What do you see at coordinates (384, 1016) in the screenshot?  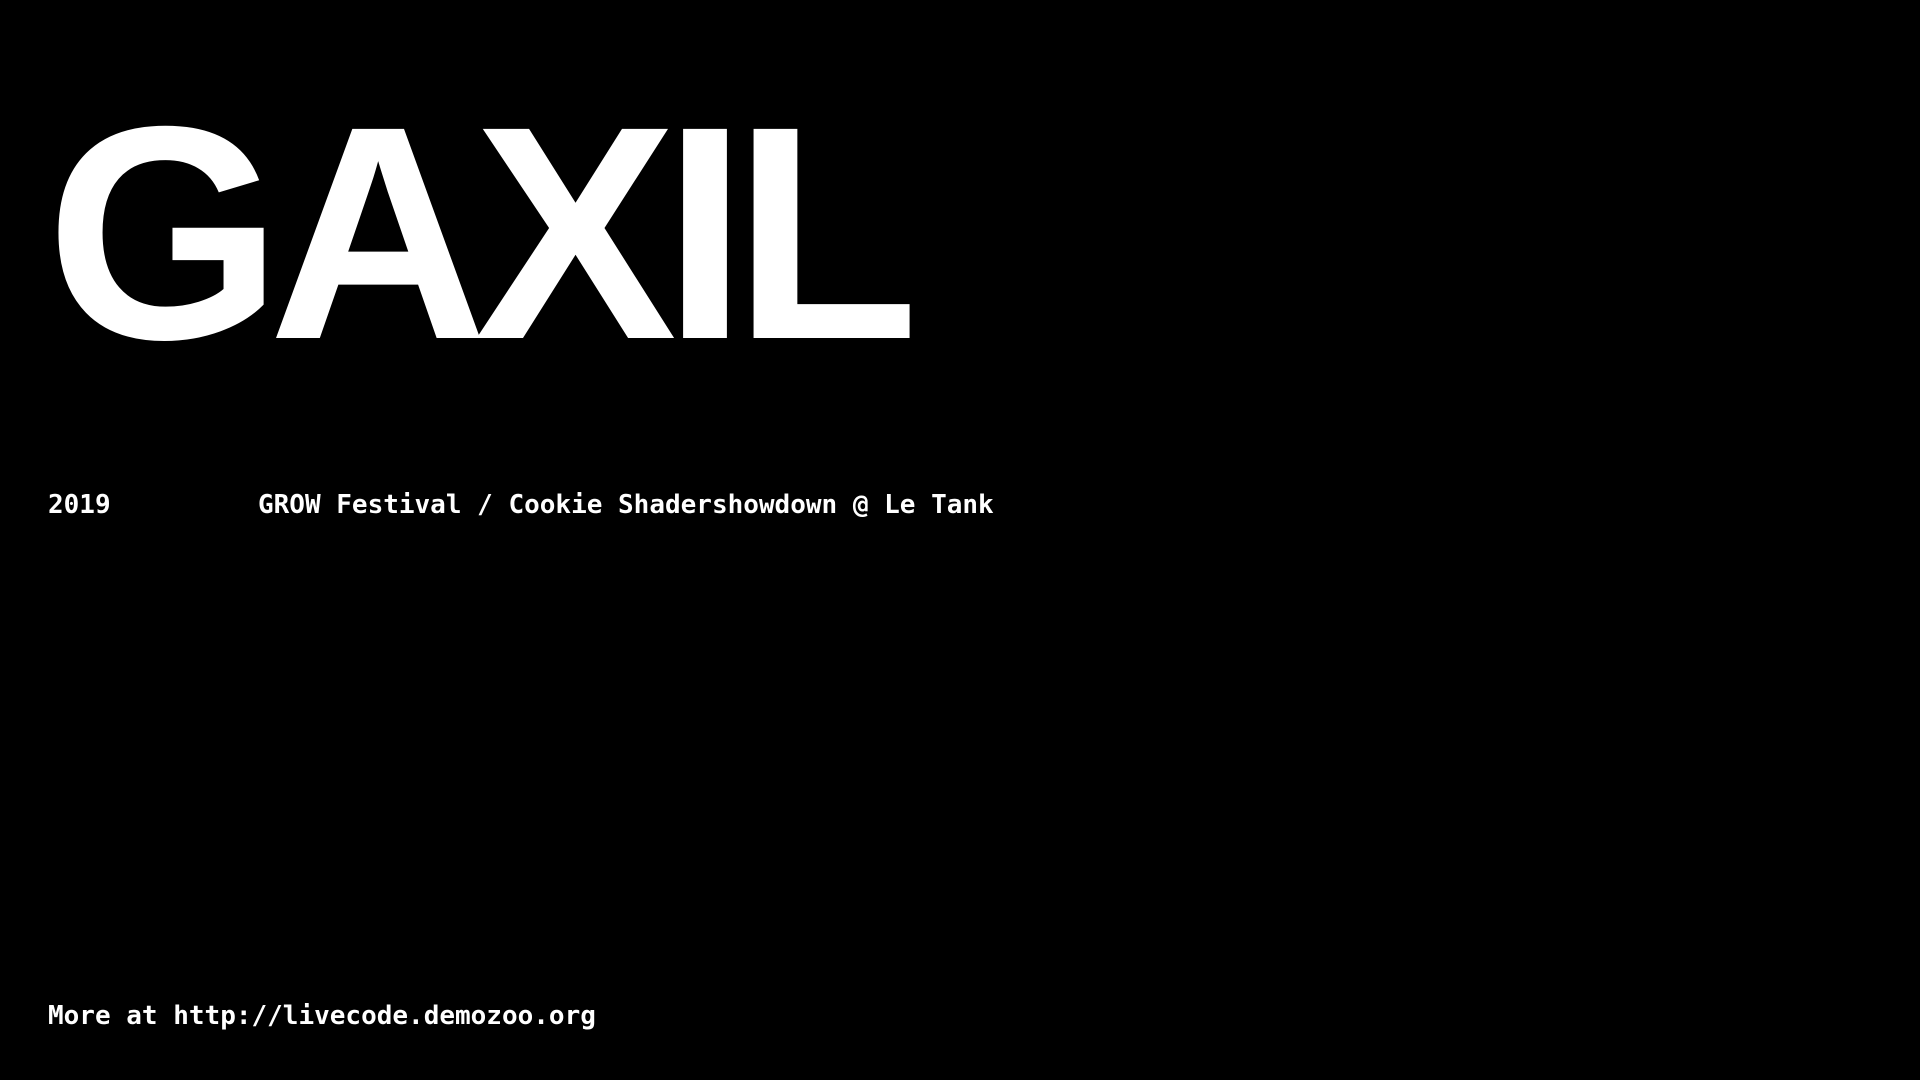 I see `footer-link: http://livecode.demozoo.org` at bounding box center [384, 1016].